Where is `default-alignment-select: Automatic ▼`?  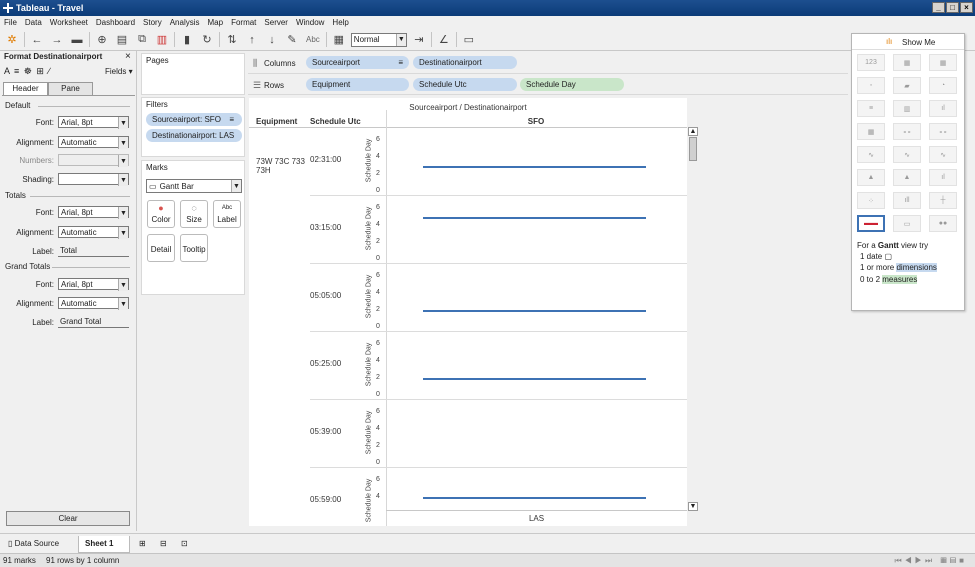
default-alignment-select: Automatic ▼ is located at coordinates (93, 142).